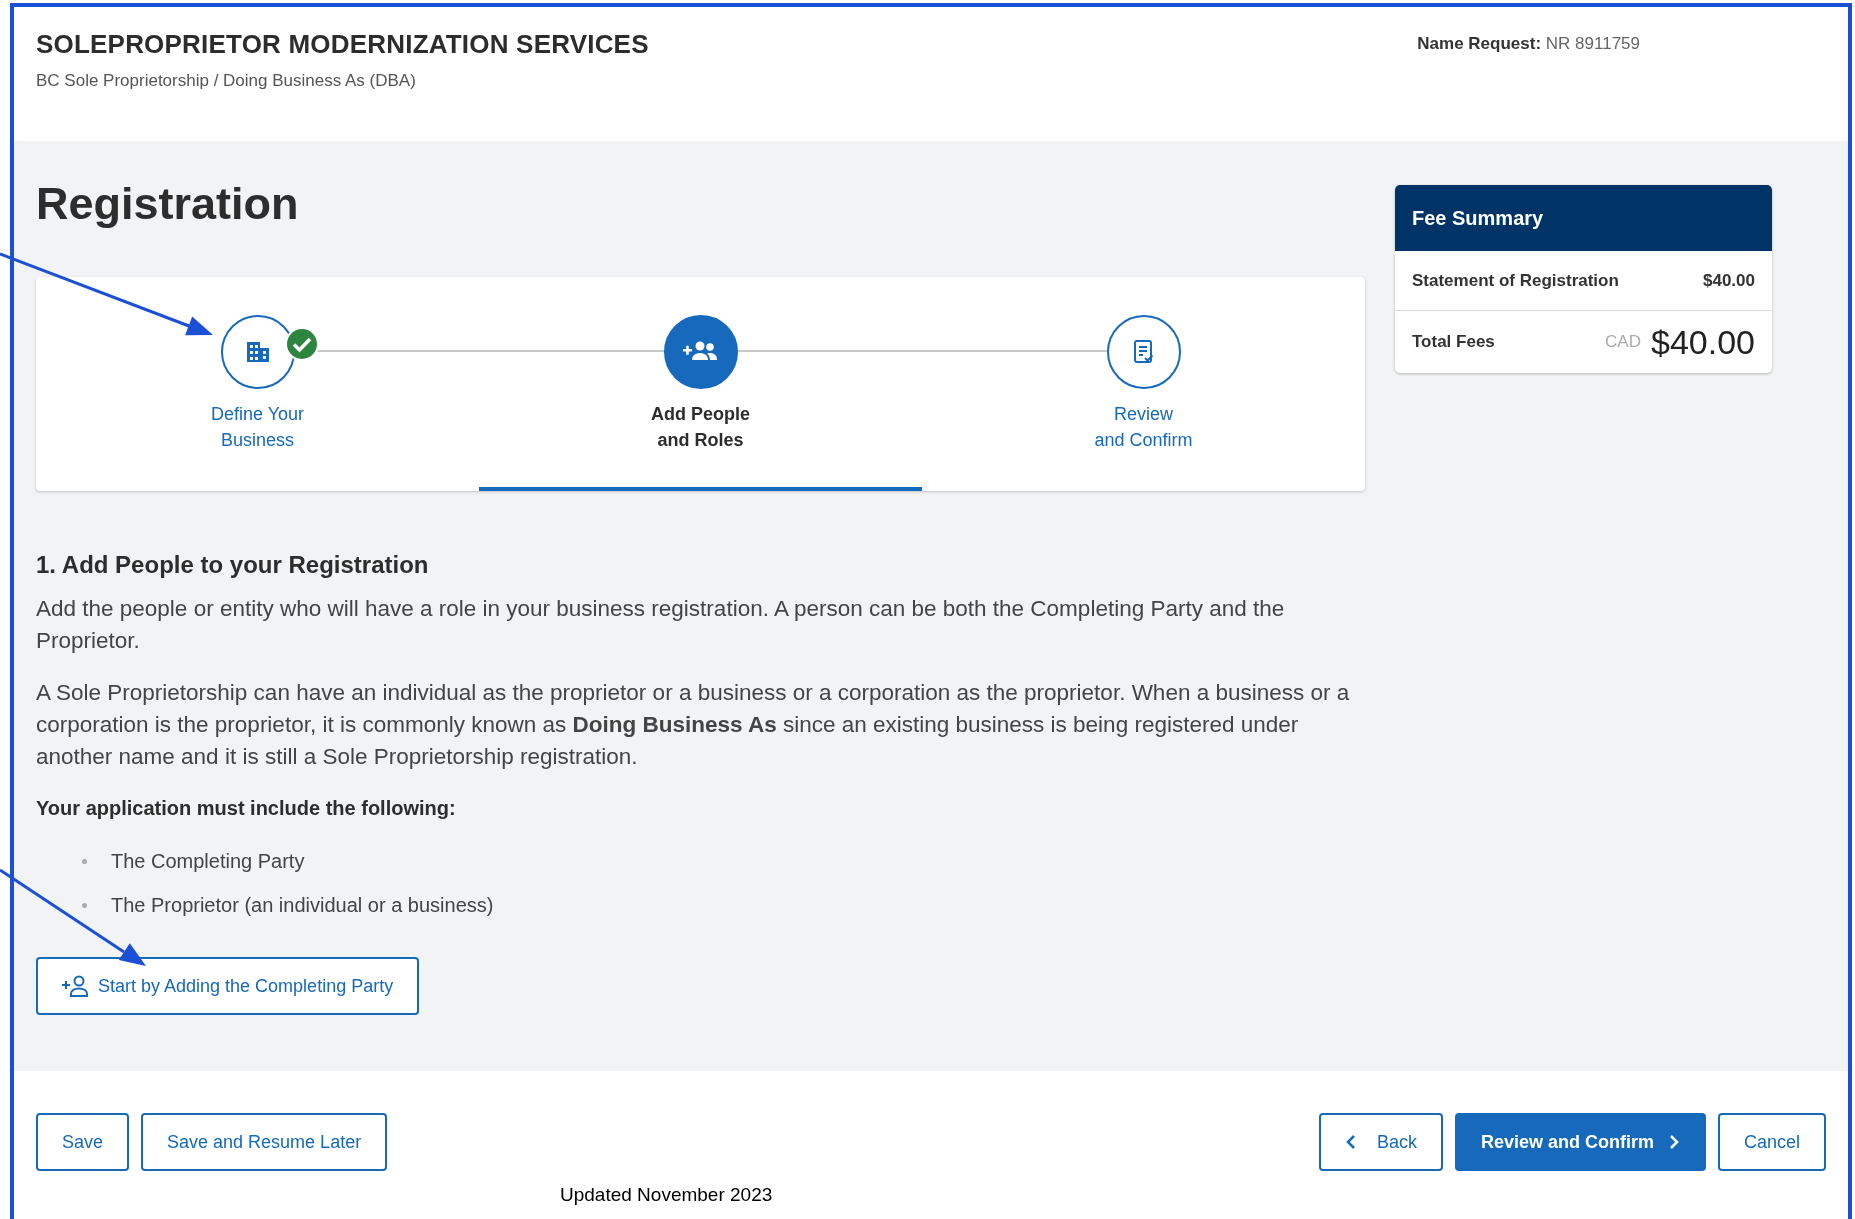 The image size is (1855, 1219). I want to click on footer-button: Save and Resume Later, so click(264, 1142).